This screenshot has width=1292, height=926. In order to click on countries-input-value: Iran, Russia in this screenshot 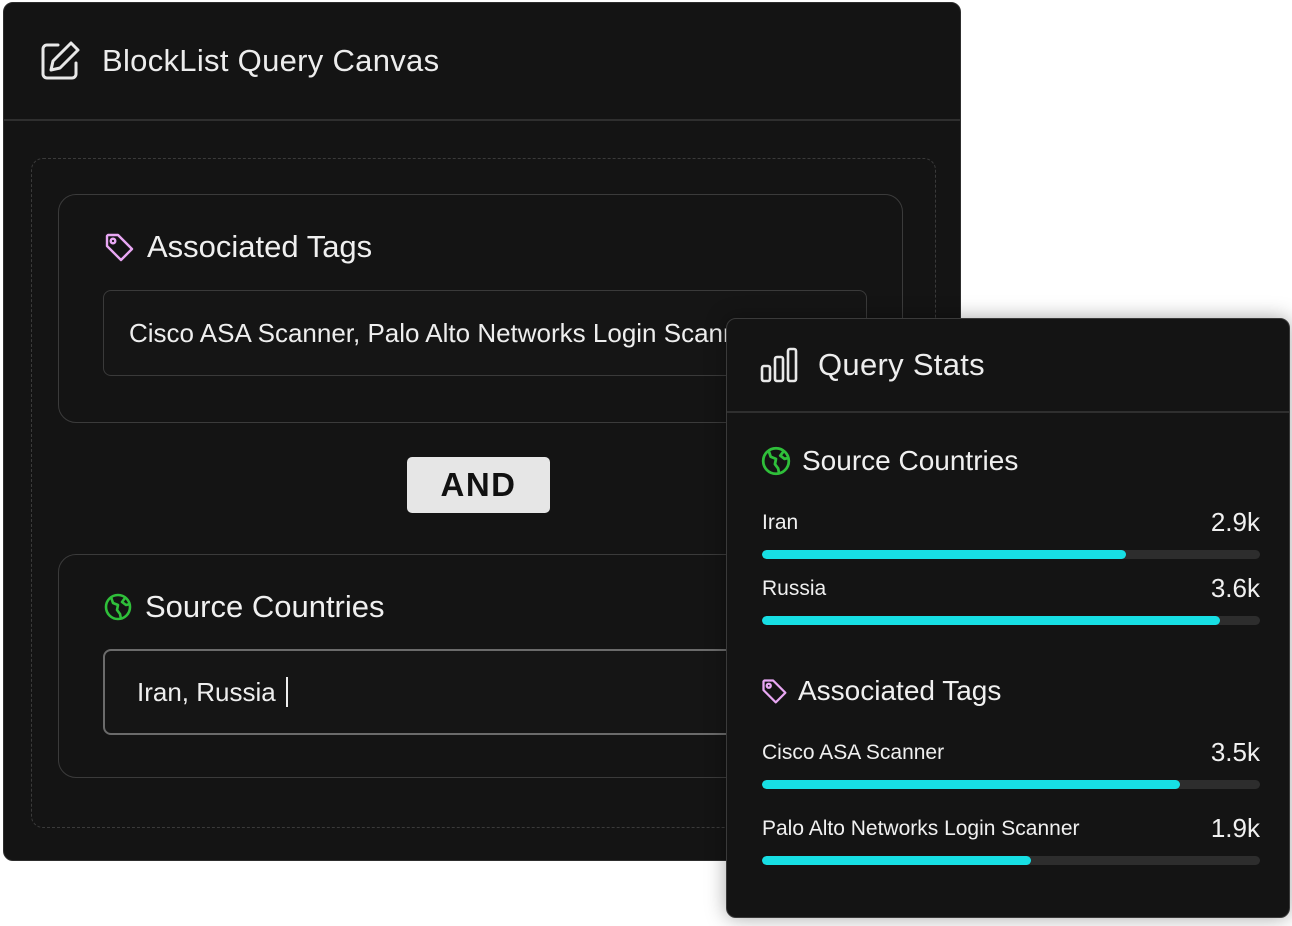, I will do `click(206, 691)`.